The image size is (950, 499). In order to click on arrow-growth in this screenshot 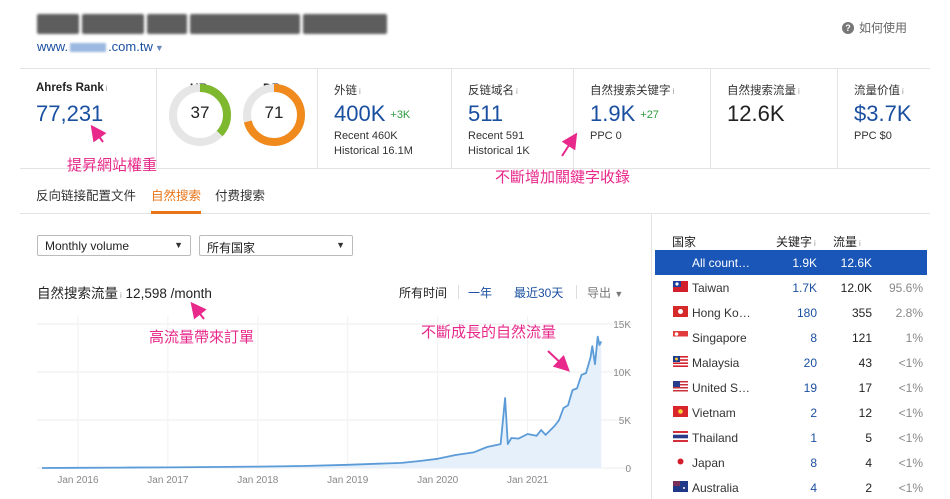, I will do `click(558, 361)`.